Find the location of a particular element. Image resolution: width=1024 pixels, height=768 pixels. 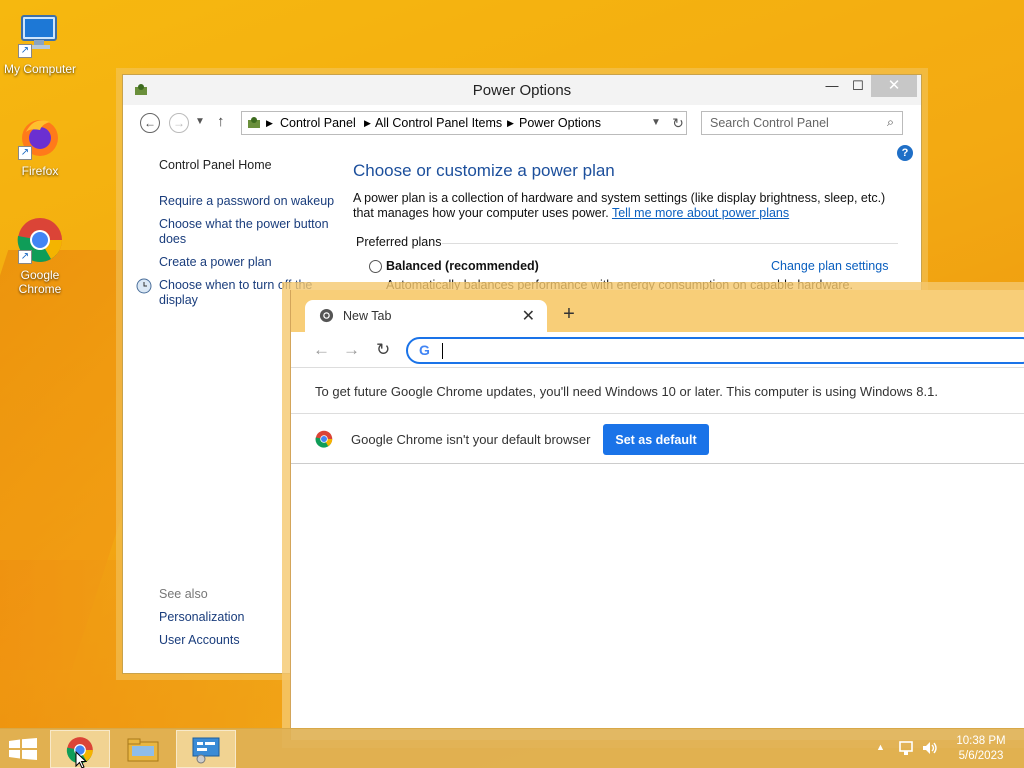

user-accounts-link: User Accounts is located at coordinates (199, 640).